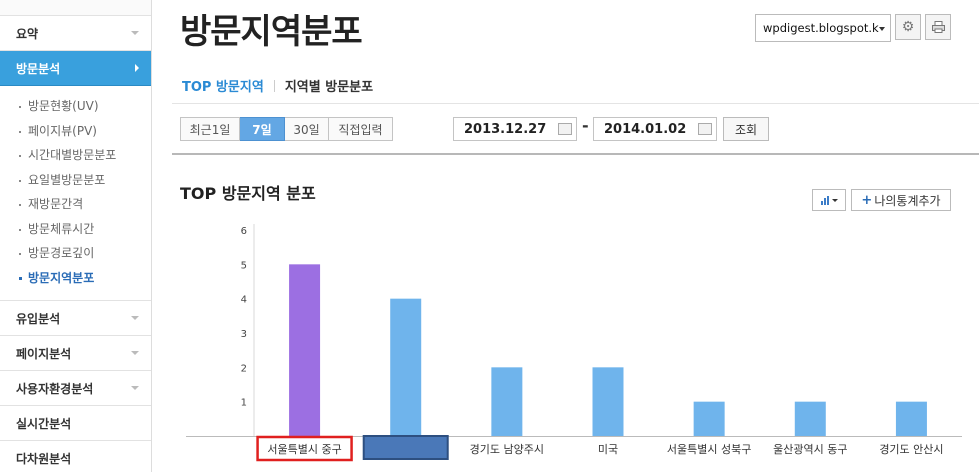  I want to click on chart-type-button, so click(829, 200).